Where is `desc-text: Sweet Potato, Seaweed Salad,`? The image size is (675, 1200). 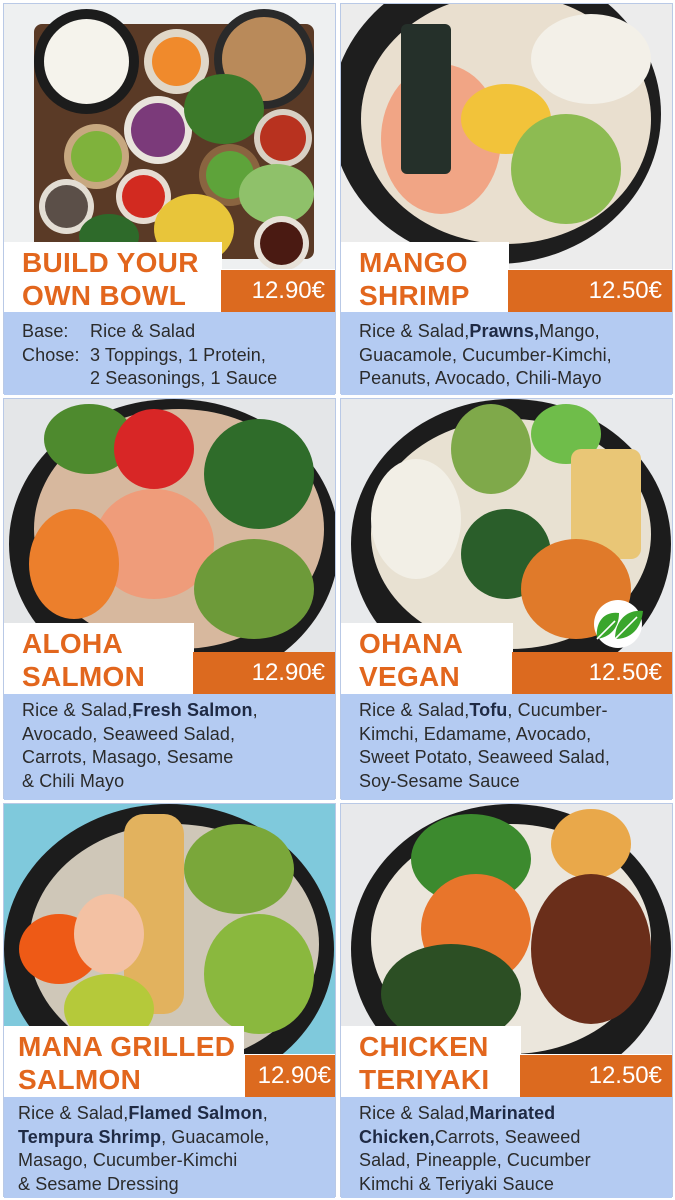 desc-text: Sweet Potato, Seaweed Salad, is located at coordinates (484, 757).